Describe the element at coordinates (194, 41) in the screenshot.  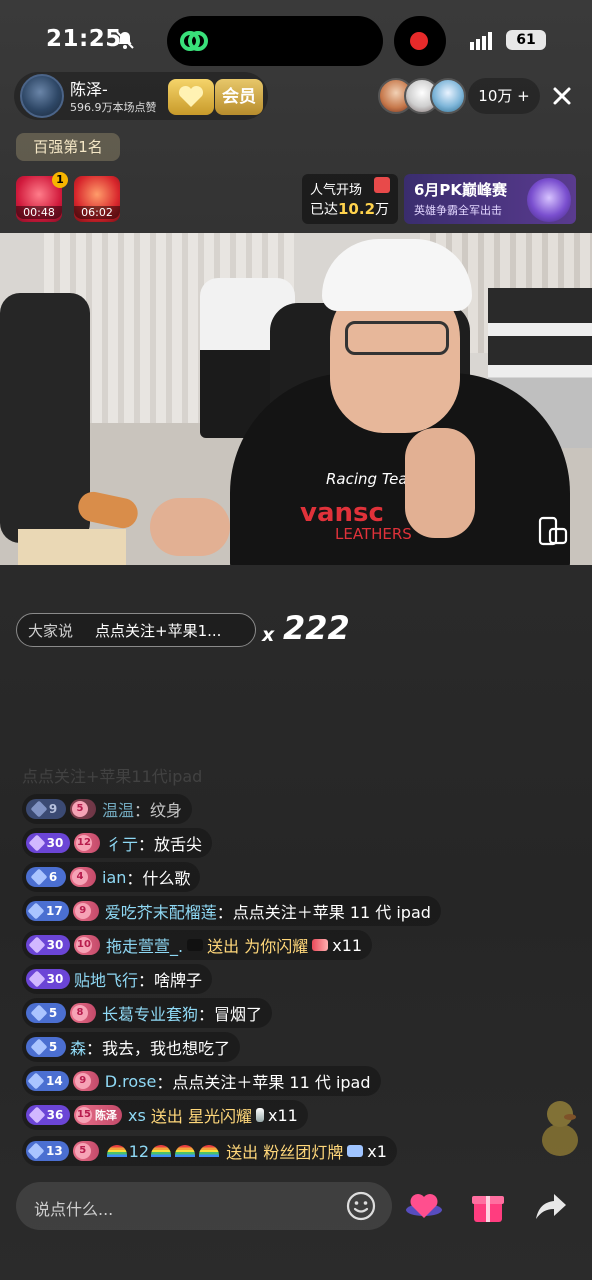
I see `link-app-icon` at that location.